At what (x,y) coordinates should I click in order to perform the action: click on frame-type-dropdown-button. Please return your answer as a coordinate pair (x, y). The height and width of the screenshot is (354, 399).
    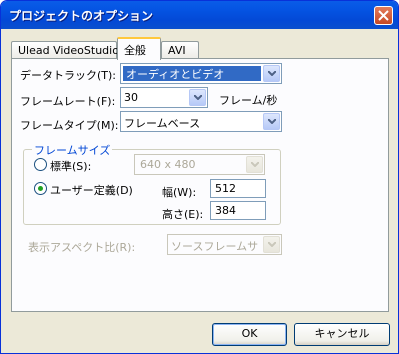
    Looking at the image, I should click on (271, 121).